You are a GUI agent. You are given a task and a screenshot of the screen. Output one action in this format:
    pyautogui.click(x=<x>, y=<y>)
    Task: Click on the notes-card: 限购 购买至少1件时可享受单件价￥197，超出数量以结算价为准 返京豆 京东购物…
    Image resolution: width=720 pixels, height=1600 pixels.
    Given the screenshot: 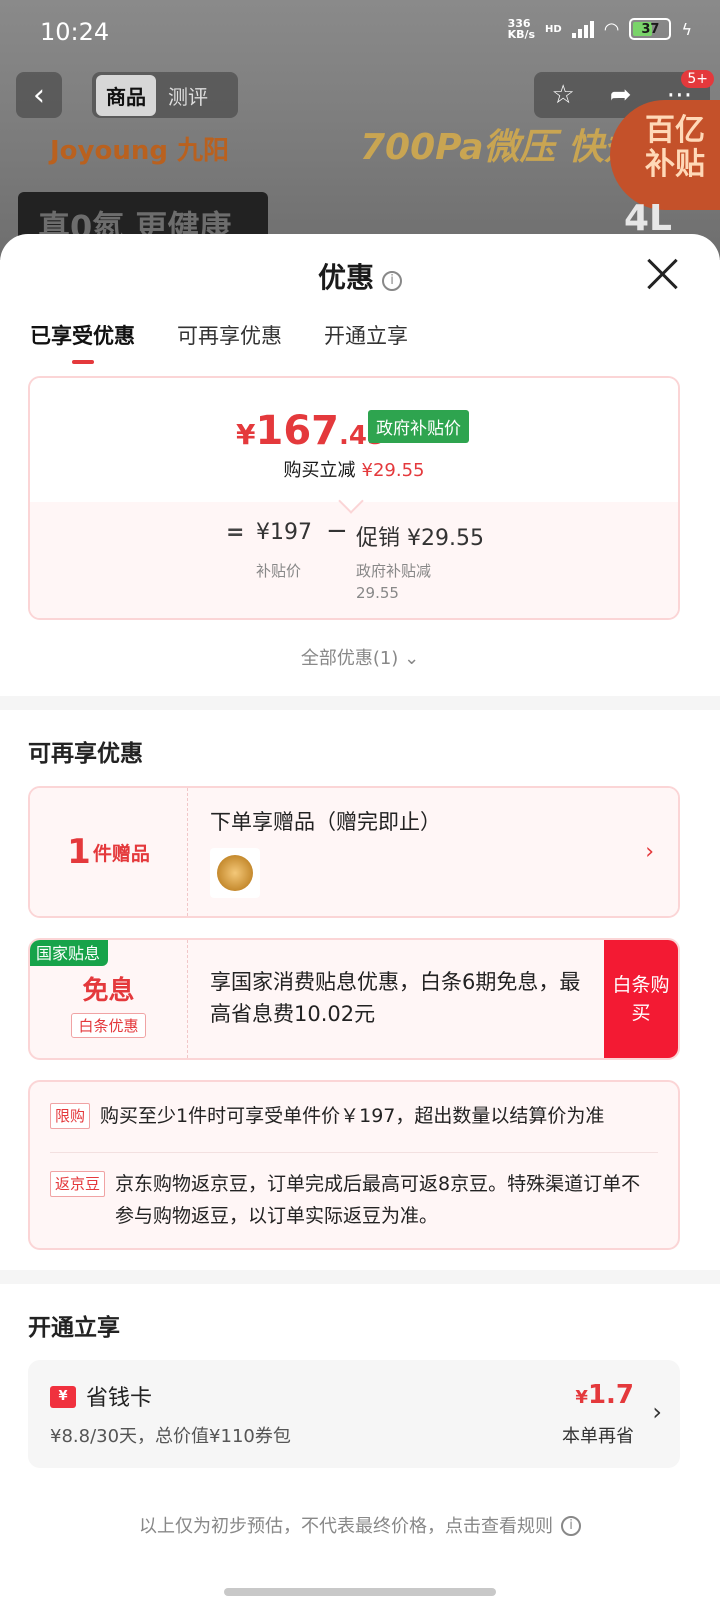 What is the action you would take?
    pyautogui.click(x=354, y=1165)
    